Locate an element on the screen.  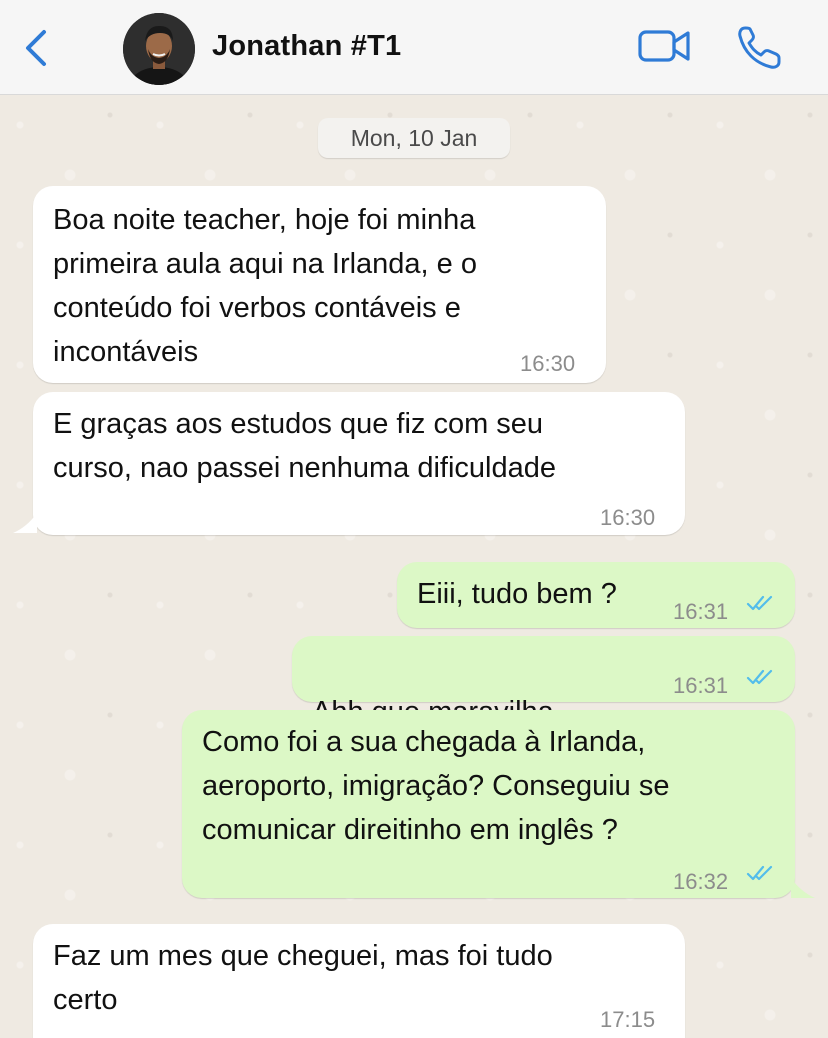
avatar-photo-icon is located at coordinates (159, 49).